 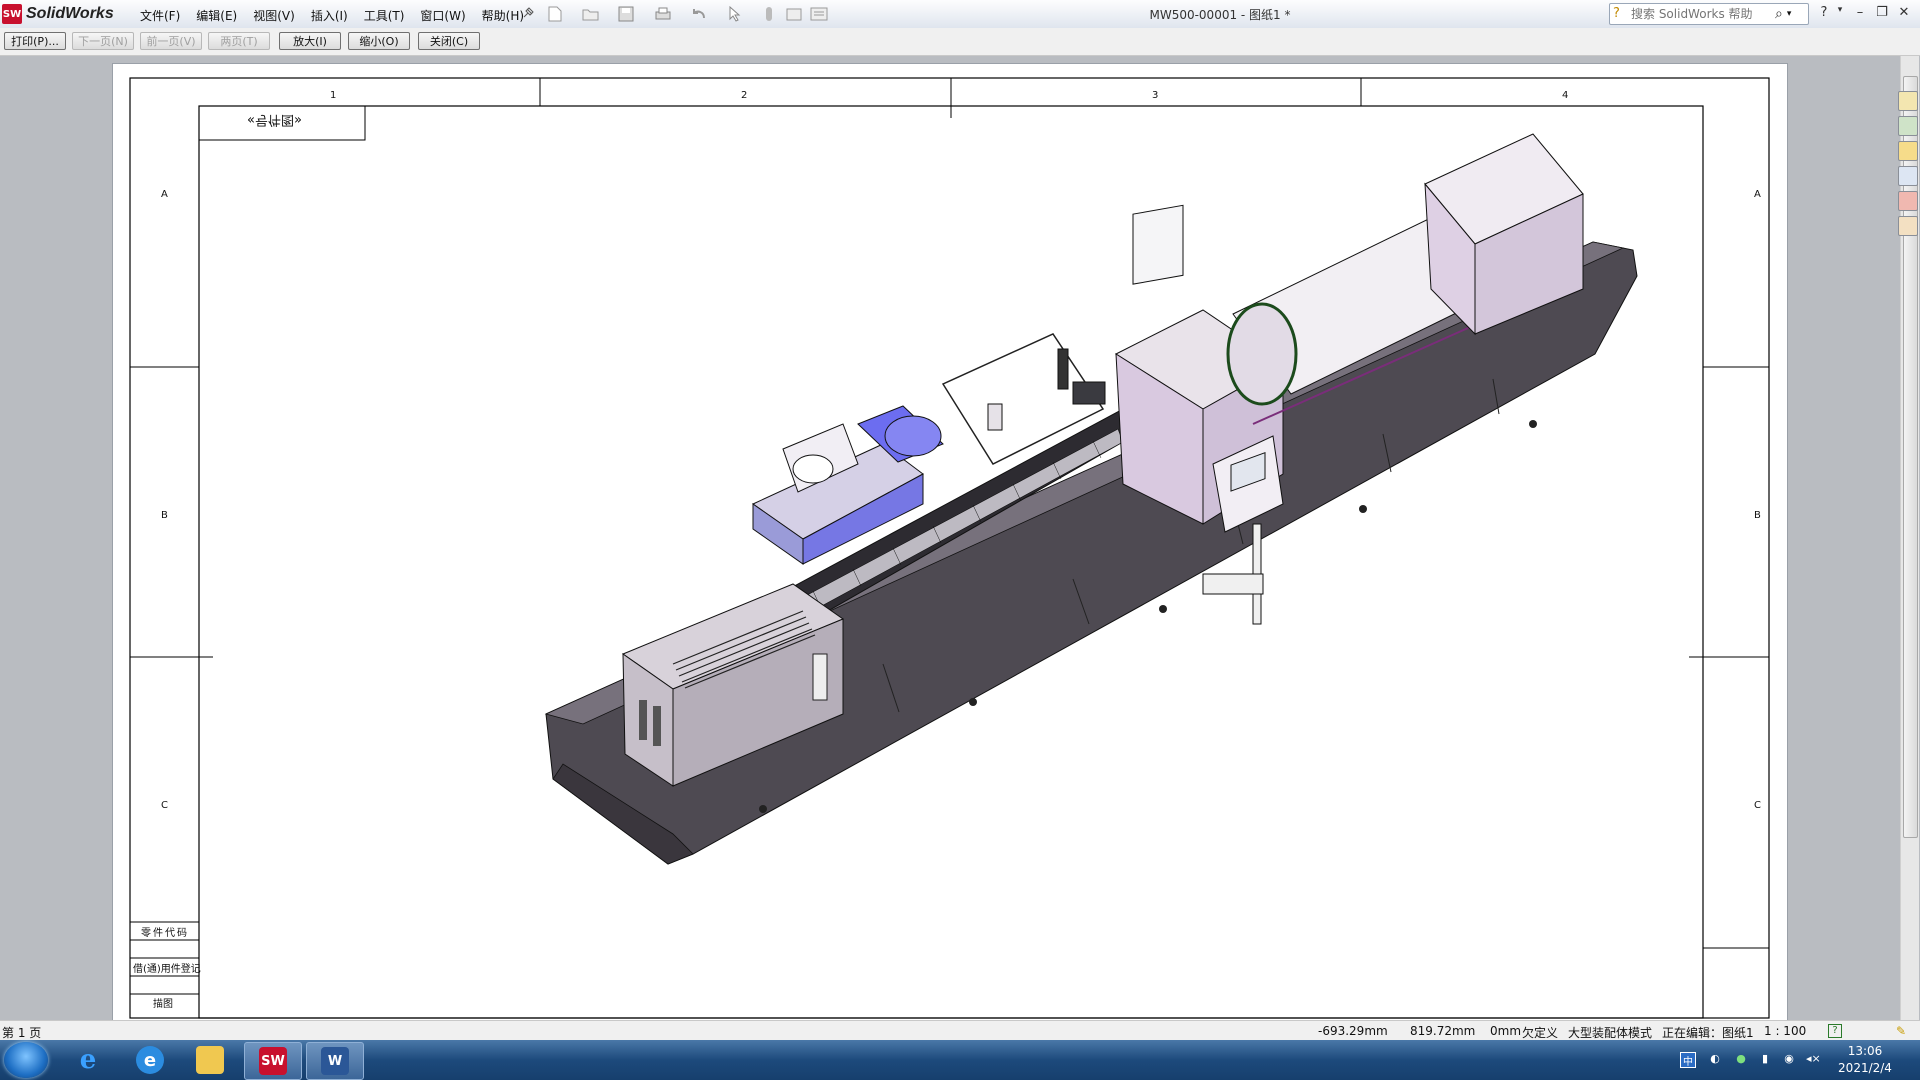 What do you see at coordinates (274, 15) in the screenshot?
I see `menu-view: 视图(V)` at bounding box center [274, 15].